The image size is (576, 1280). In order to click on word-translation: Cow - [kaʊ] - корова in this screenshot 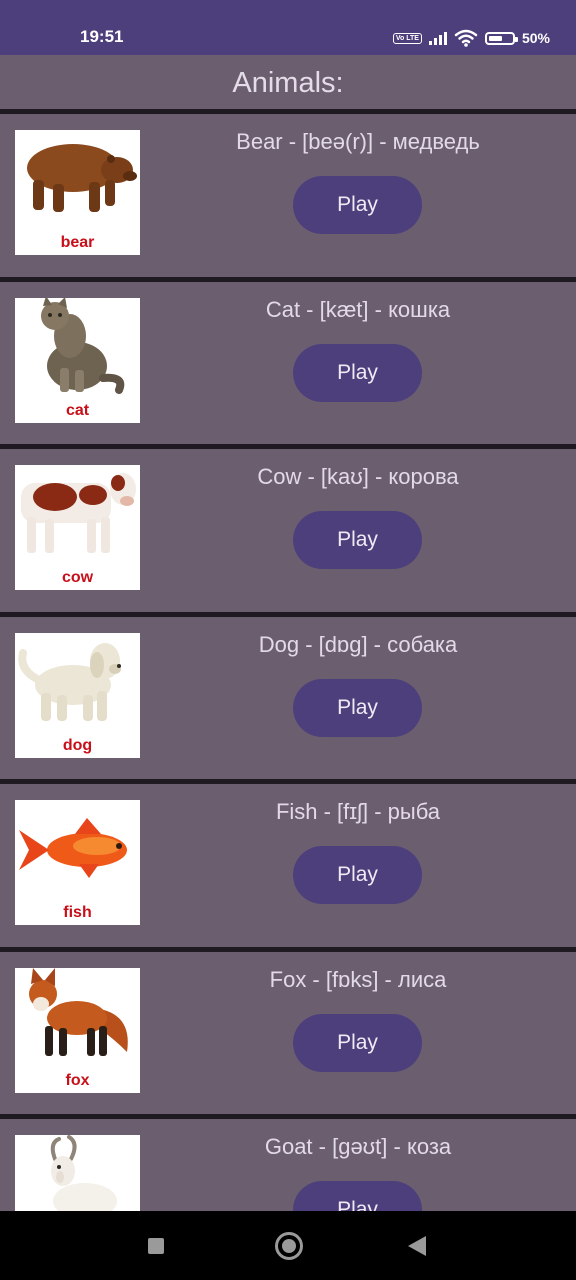, I will do `click(358, 476)`.